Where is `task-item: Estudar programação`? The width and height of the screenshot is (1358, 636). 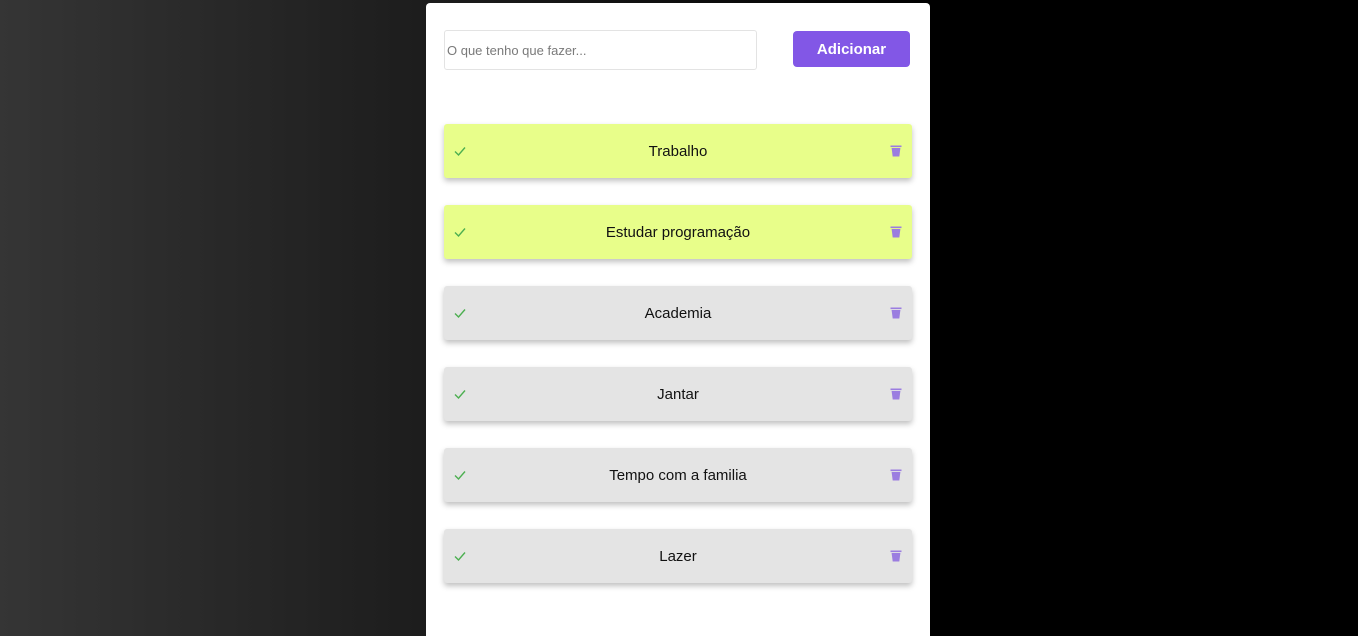
task-item: Estudar programação is located at coordinates (678, 232).